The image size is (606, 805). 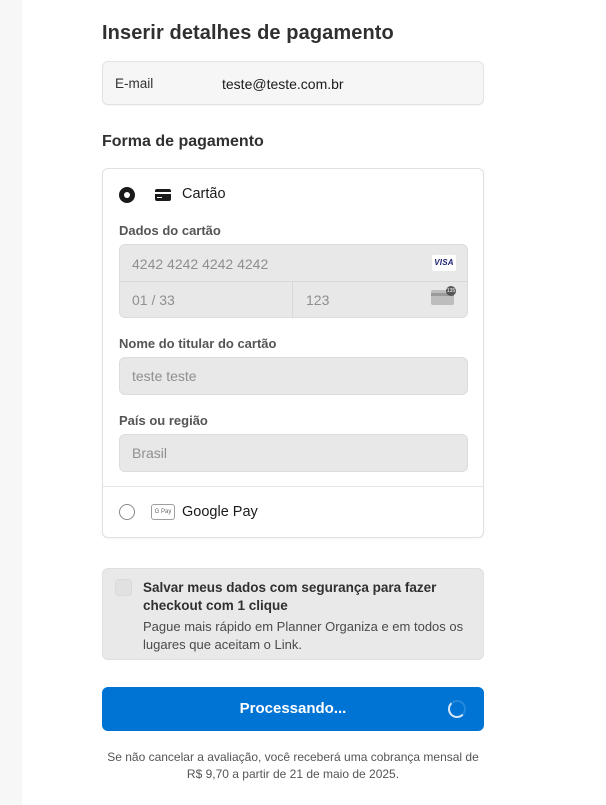 I want to click on country-value: Brasil, so click(x=150, y=453).